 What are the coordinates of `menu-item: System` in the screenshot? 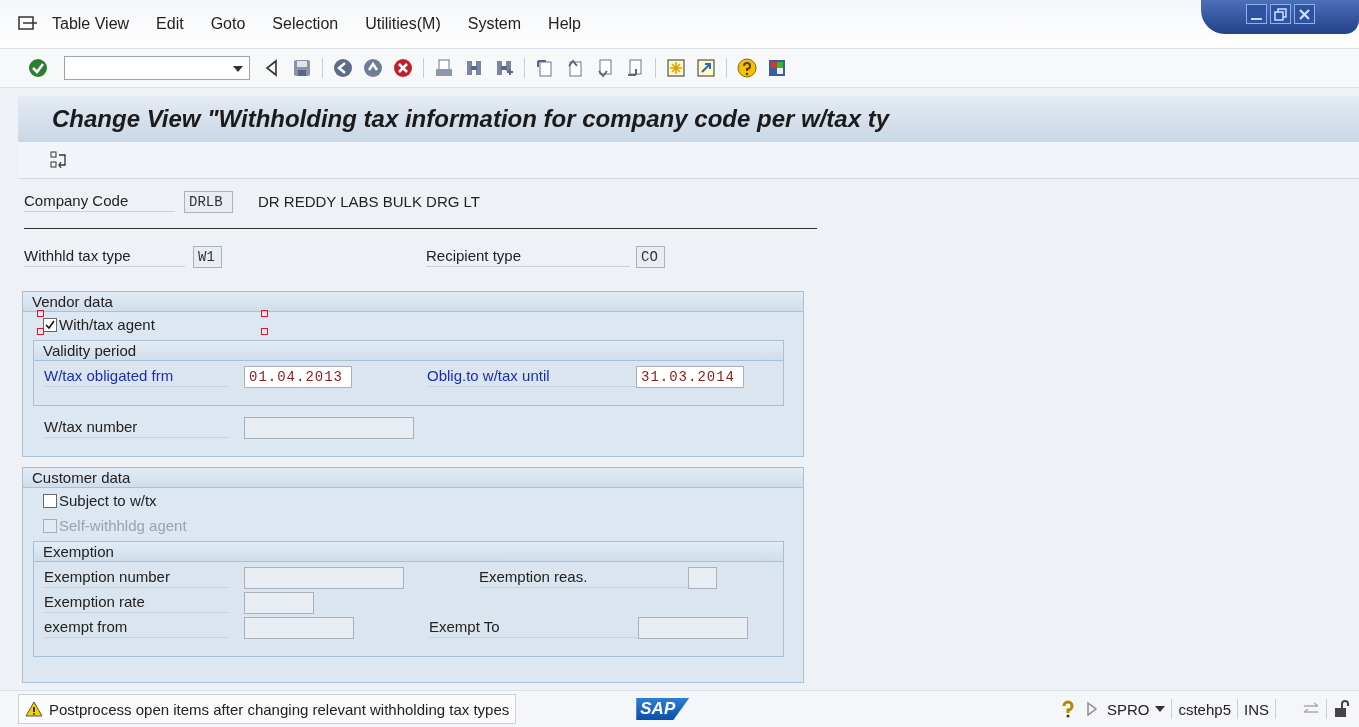 It's located at (494, 24).